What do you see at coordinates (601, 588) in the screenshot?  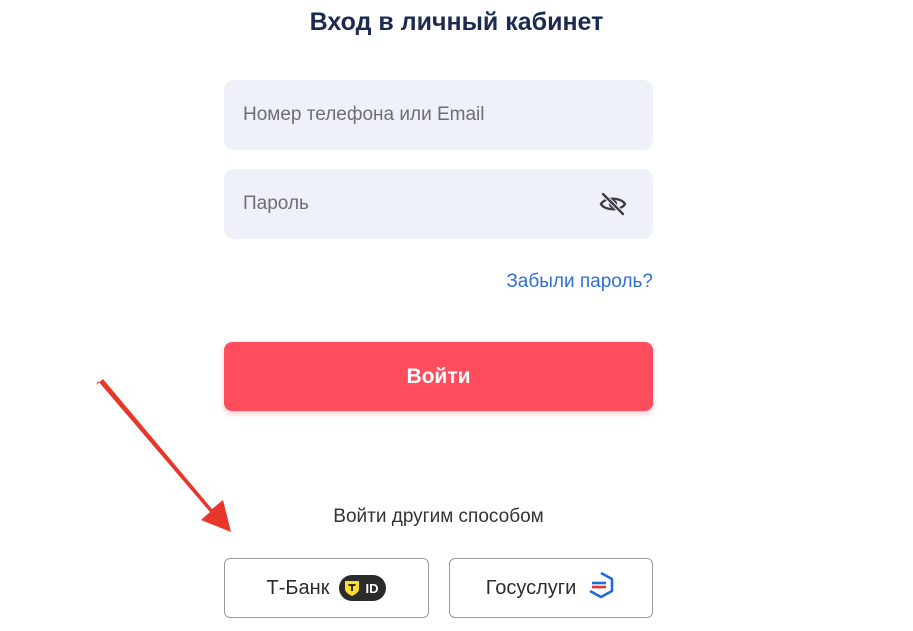 I see `gosuslugi-logo-icon` at bounding box center [601, 588].